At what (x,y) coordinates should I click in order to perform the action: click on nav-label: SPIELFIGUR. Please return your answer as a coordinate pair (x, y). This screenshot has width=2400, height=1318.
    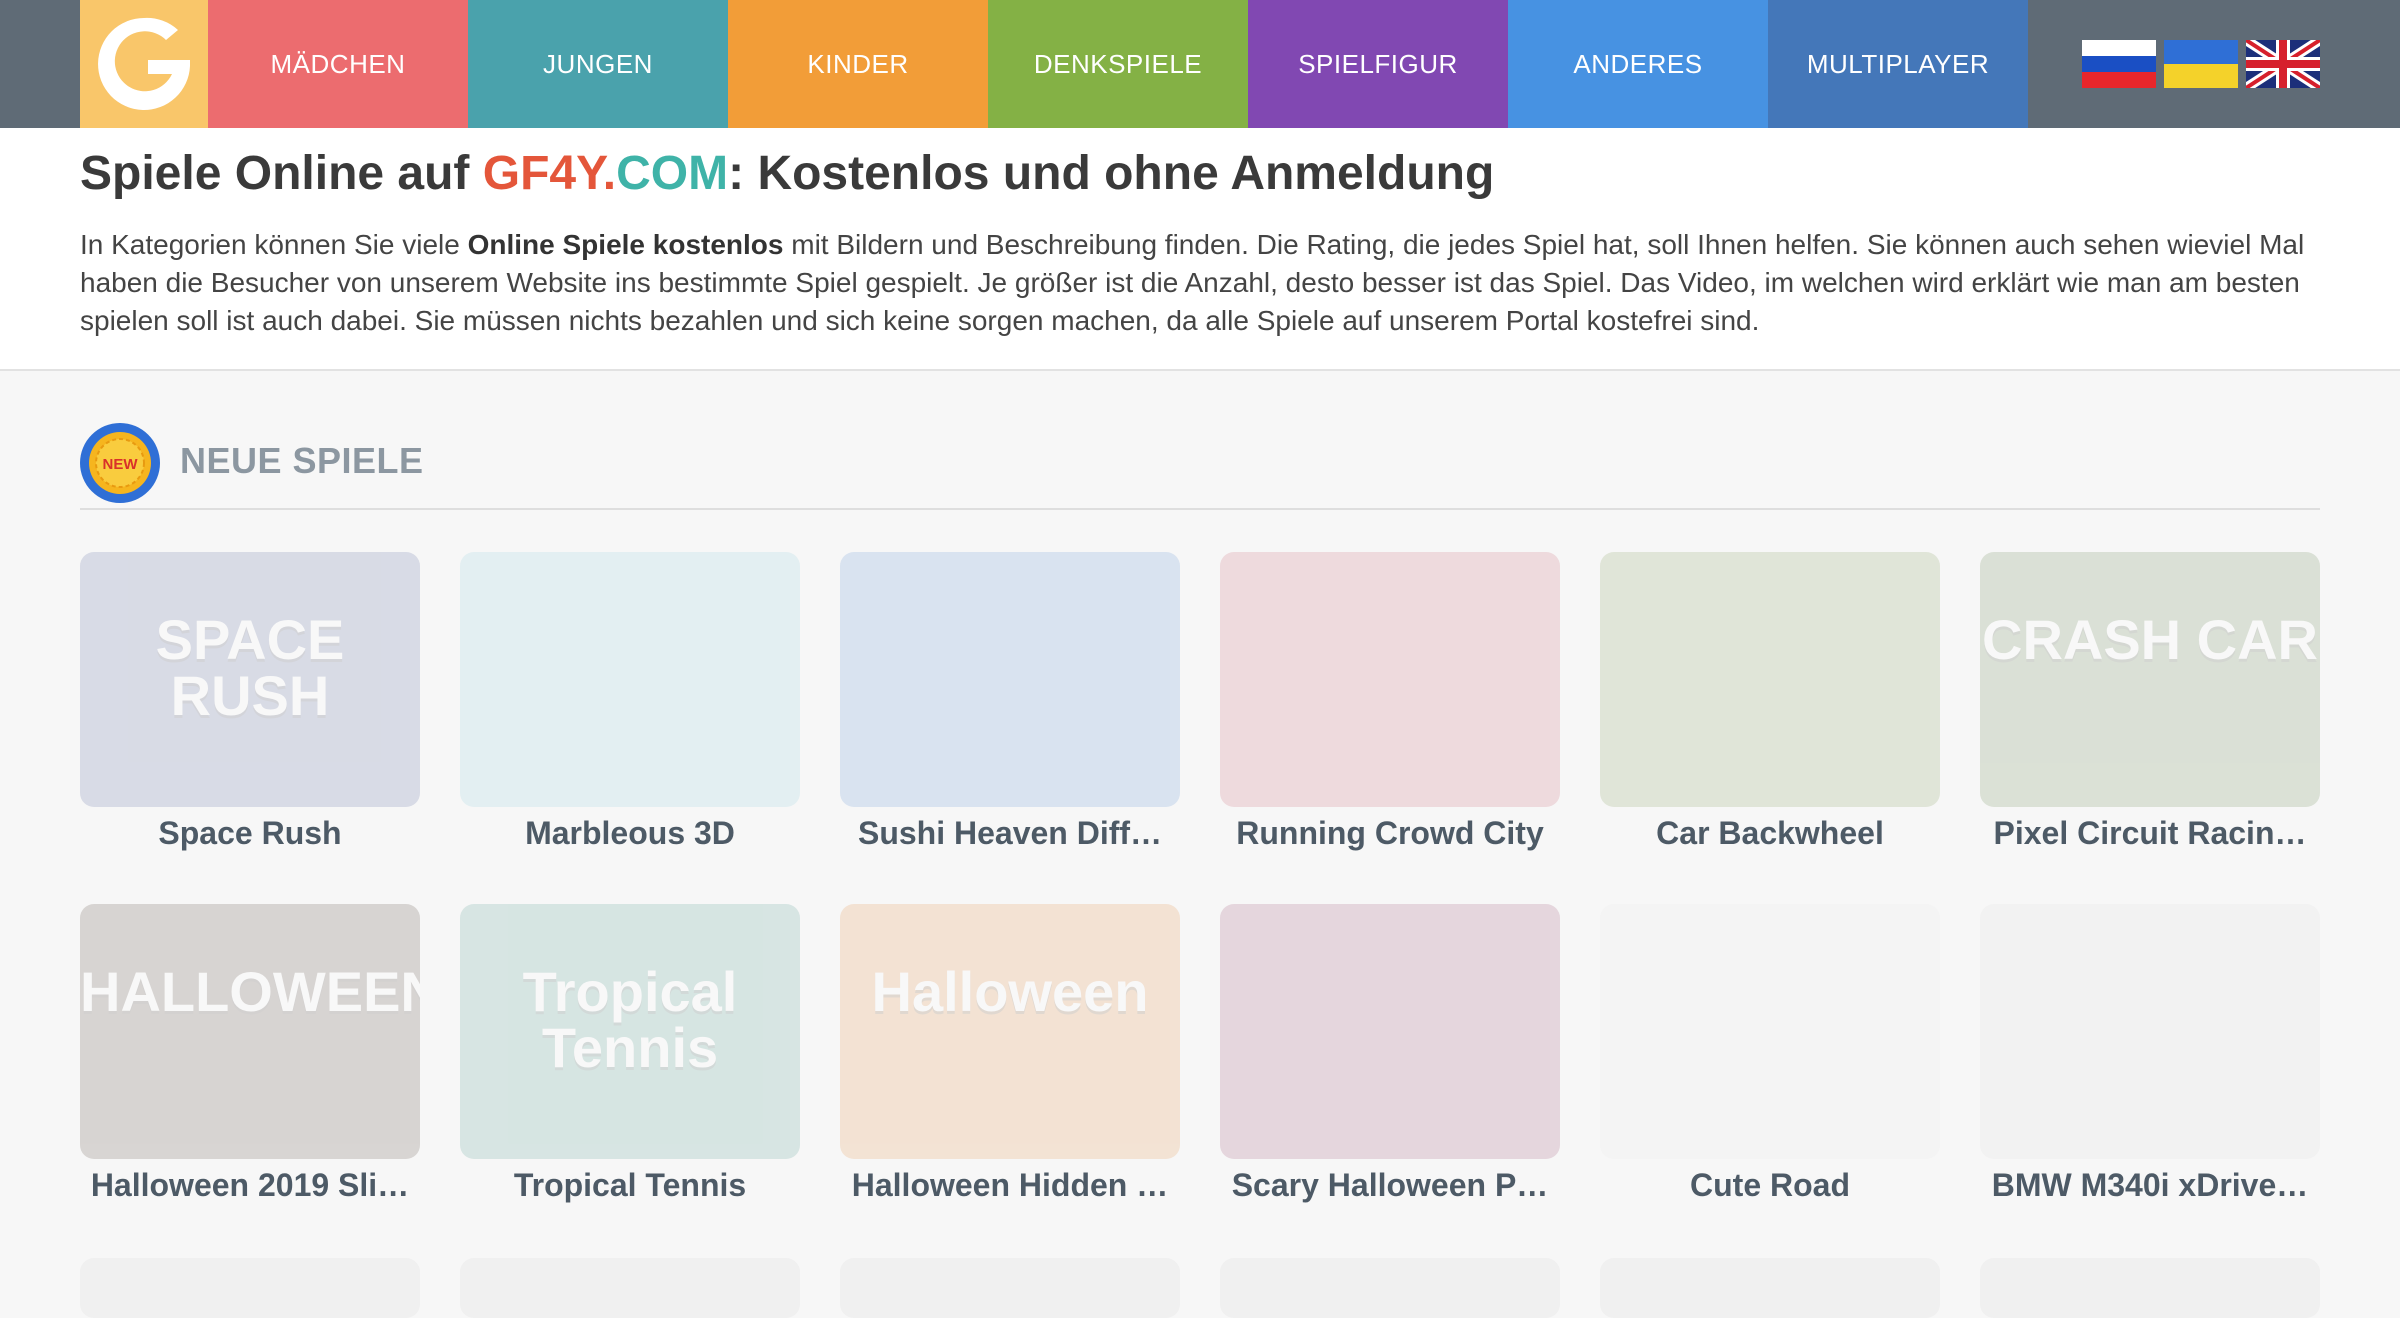
    Looking at the image, I should click on (1378, 63).